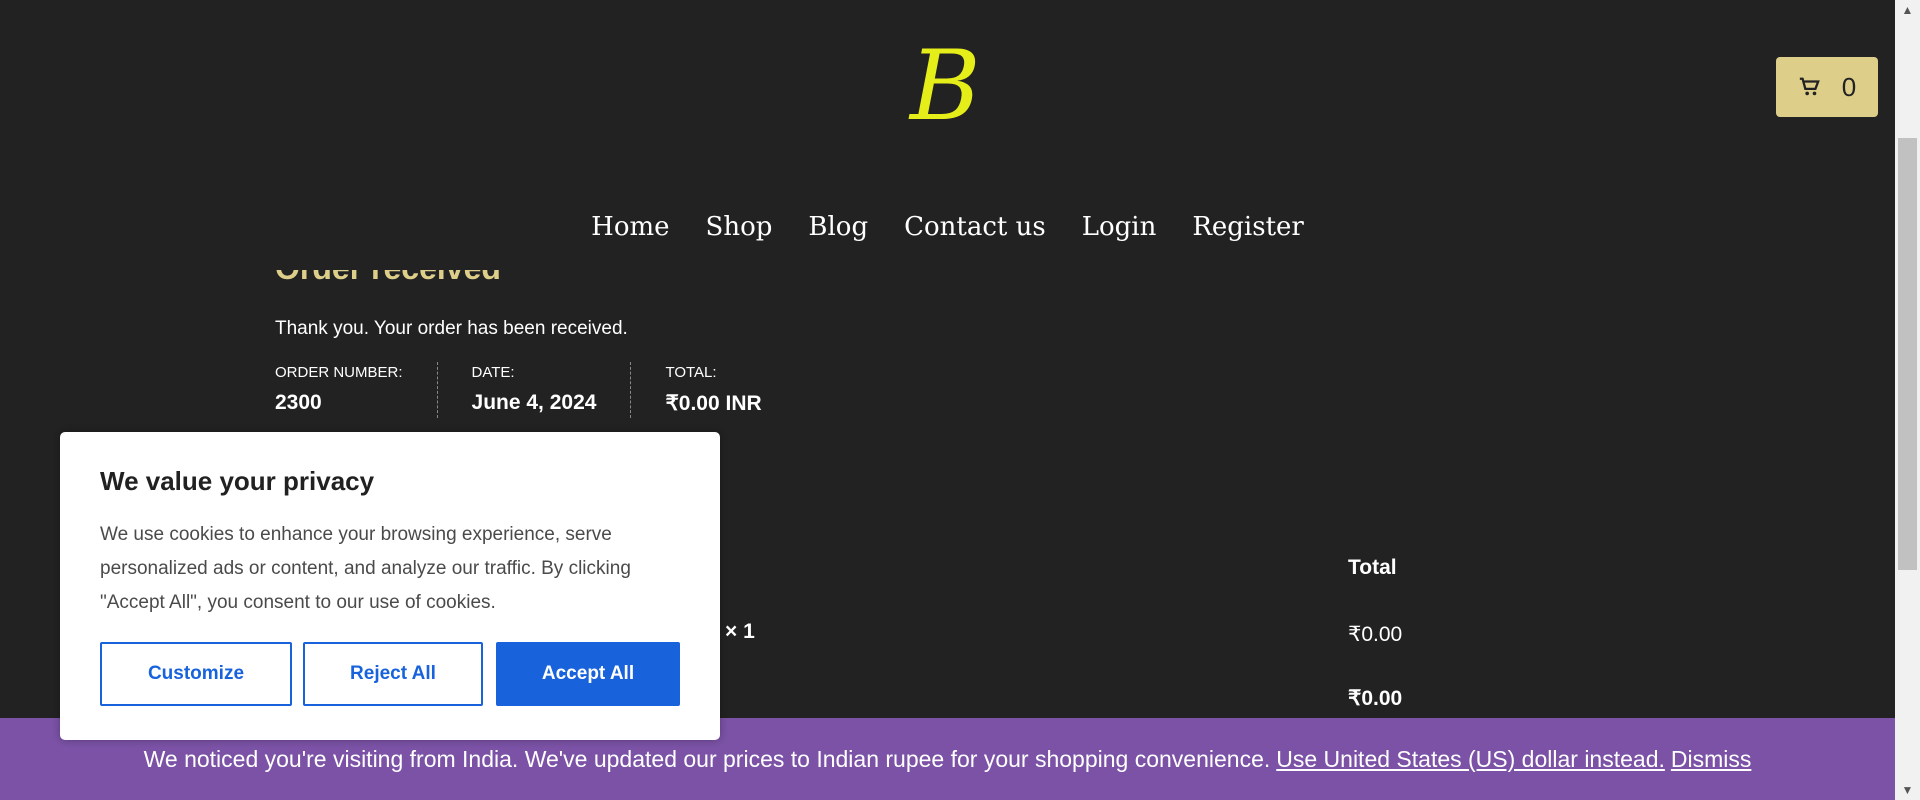  I want to click on dismiss-link: Dismiss, so click(1711, 759).